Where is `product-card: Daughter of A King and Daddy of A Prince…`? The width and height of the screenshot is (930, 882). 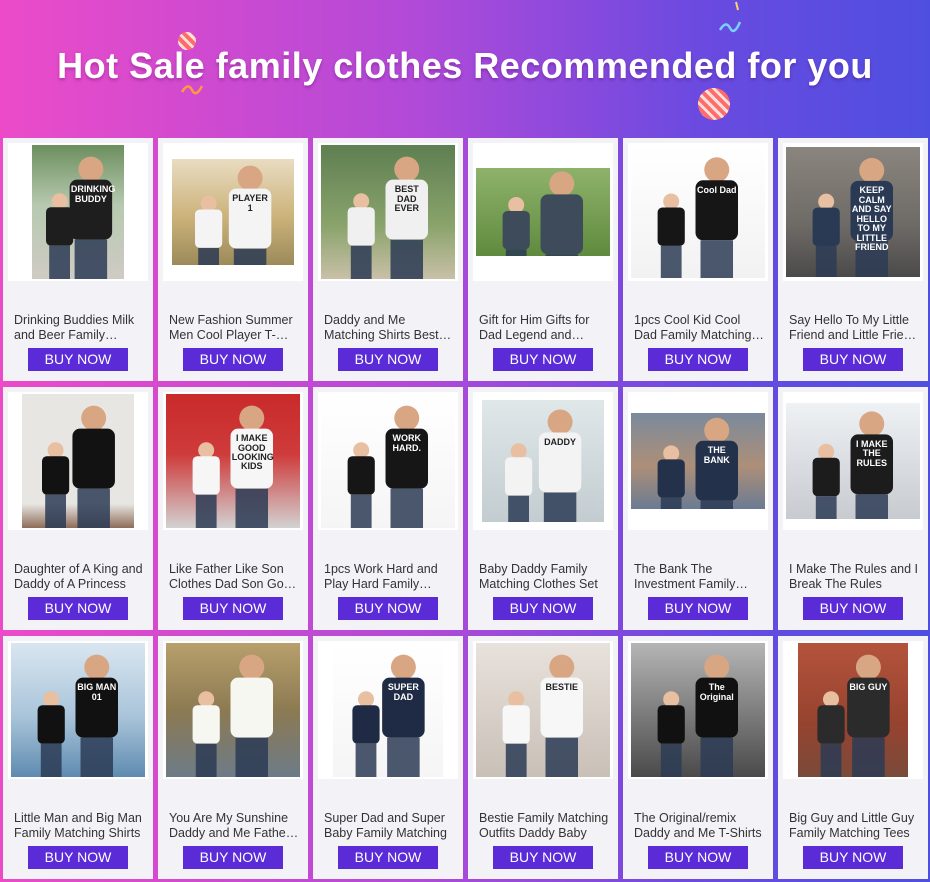
product-card: Daughter of A King and Daddy of A Prince… is located at coordinates (78, 508).